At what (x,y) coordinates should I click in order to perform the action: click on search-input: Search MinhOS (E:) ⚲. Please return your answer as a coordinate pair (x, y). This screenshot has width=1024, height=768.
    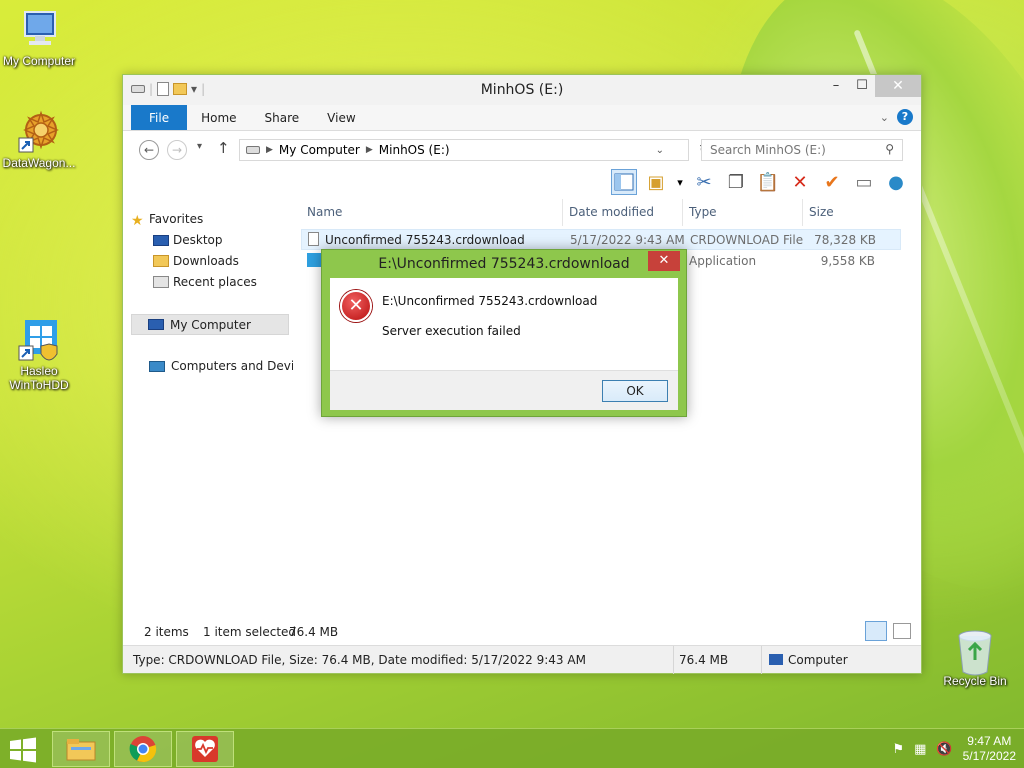
    Looking at the image, I should click on (802, 150).